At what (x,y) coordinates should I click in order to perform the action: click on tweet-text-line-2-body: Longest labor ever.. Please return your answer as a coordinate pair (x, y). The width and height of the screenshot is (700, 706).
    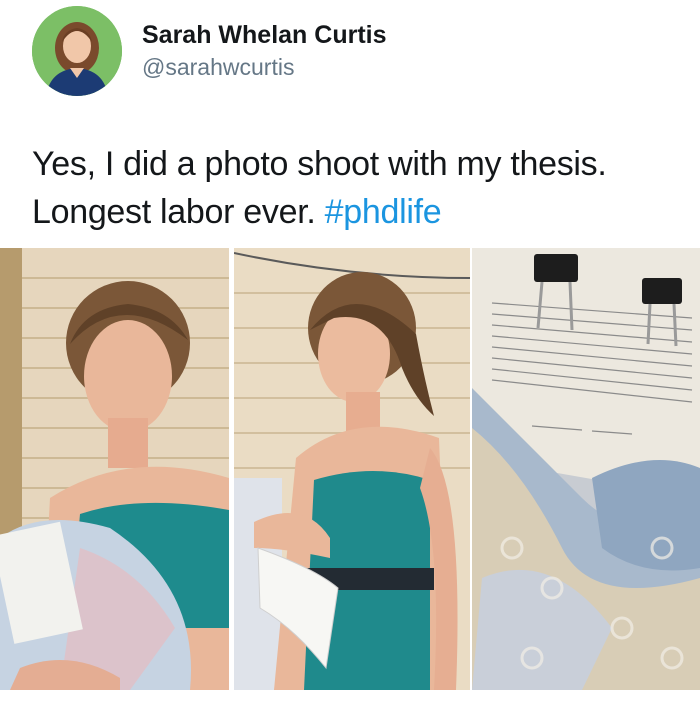
    Looking at the image, I should click on (178, 212).